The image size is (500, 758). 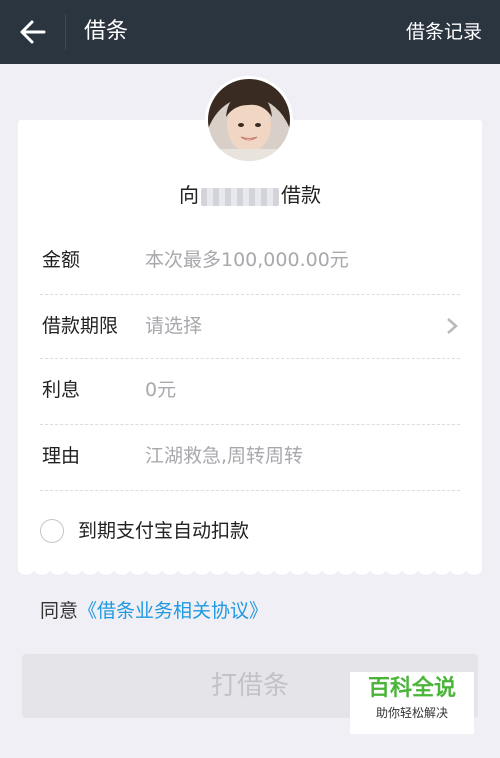 What do you see at coordinates (173, 326) in the screenshot?
I see `term-select: 请选择` at bounding box center [173, 326].